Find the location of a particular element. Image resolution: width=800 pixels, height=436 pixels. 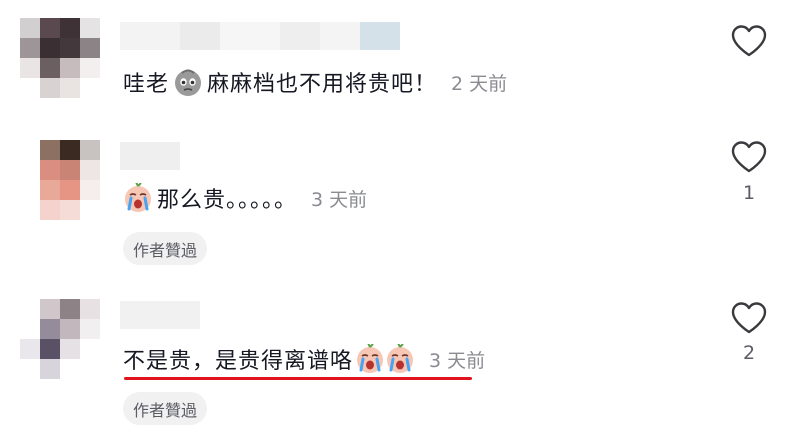

highlight-underline is located at coordinates (298, 378).